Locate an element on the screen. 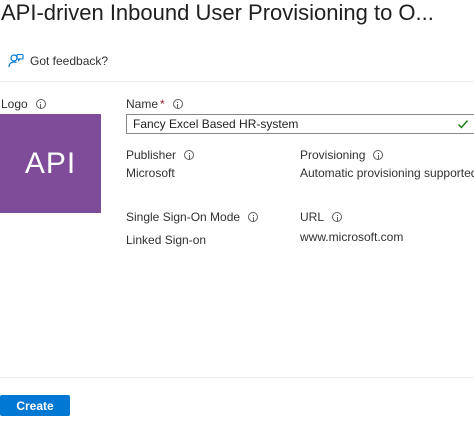 Image resolution: width=474 pixels, height=421 pixels. logo-label-row: Logo is located at coordinates (23, 104).